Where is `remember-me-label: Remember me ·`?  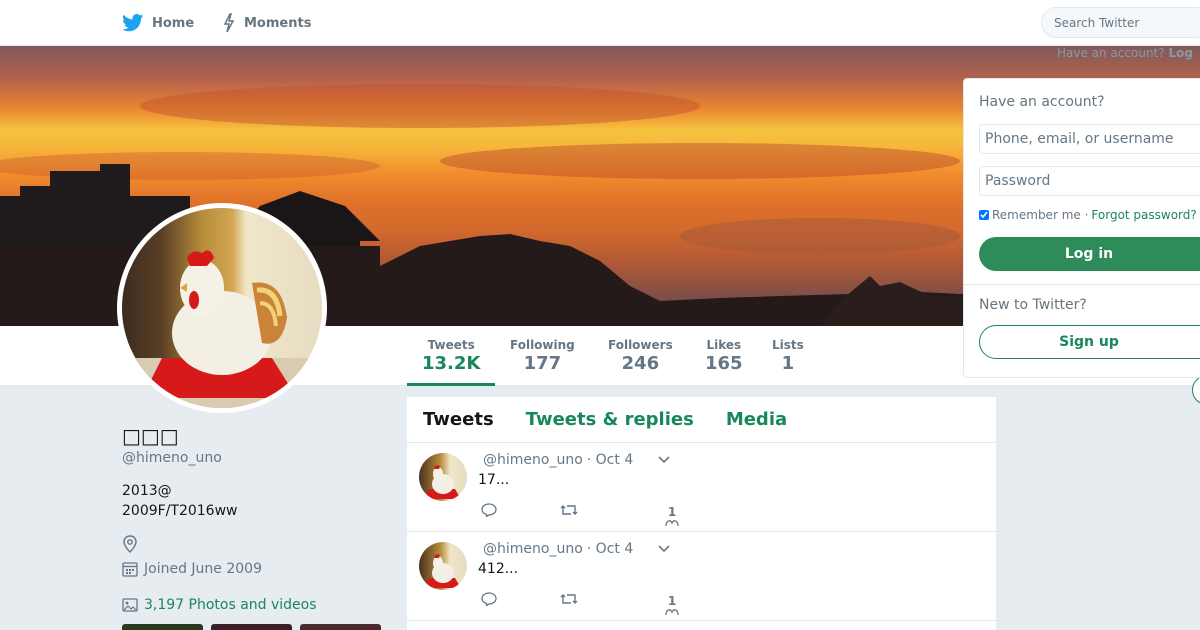
remember-me-label: Remember me · is located at coordinates (1040, 215).